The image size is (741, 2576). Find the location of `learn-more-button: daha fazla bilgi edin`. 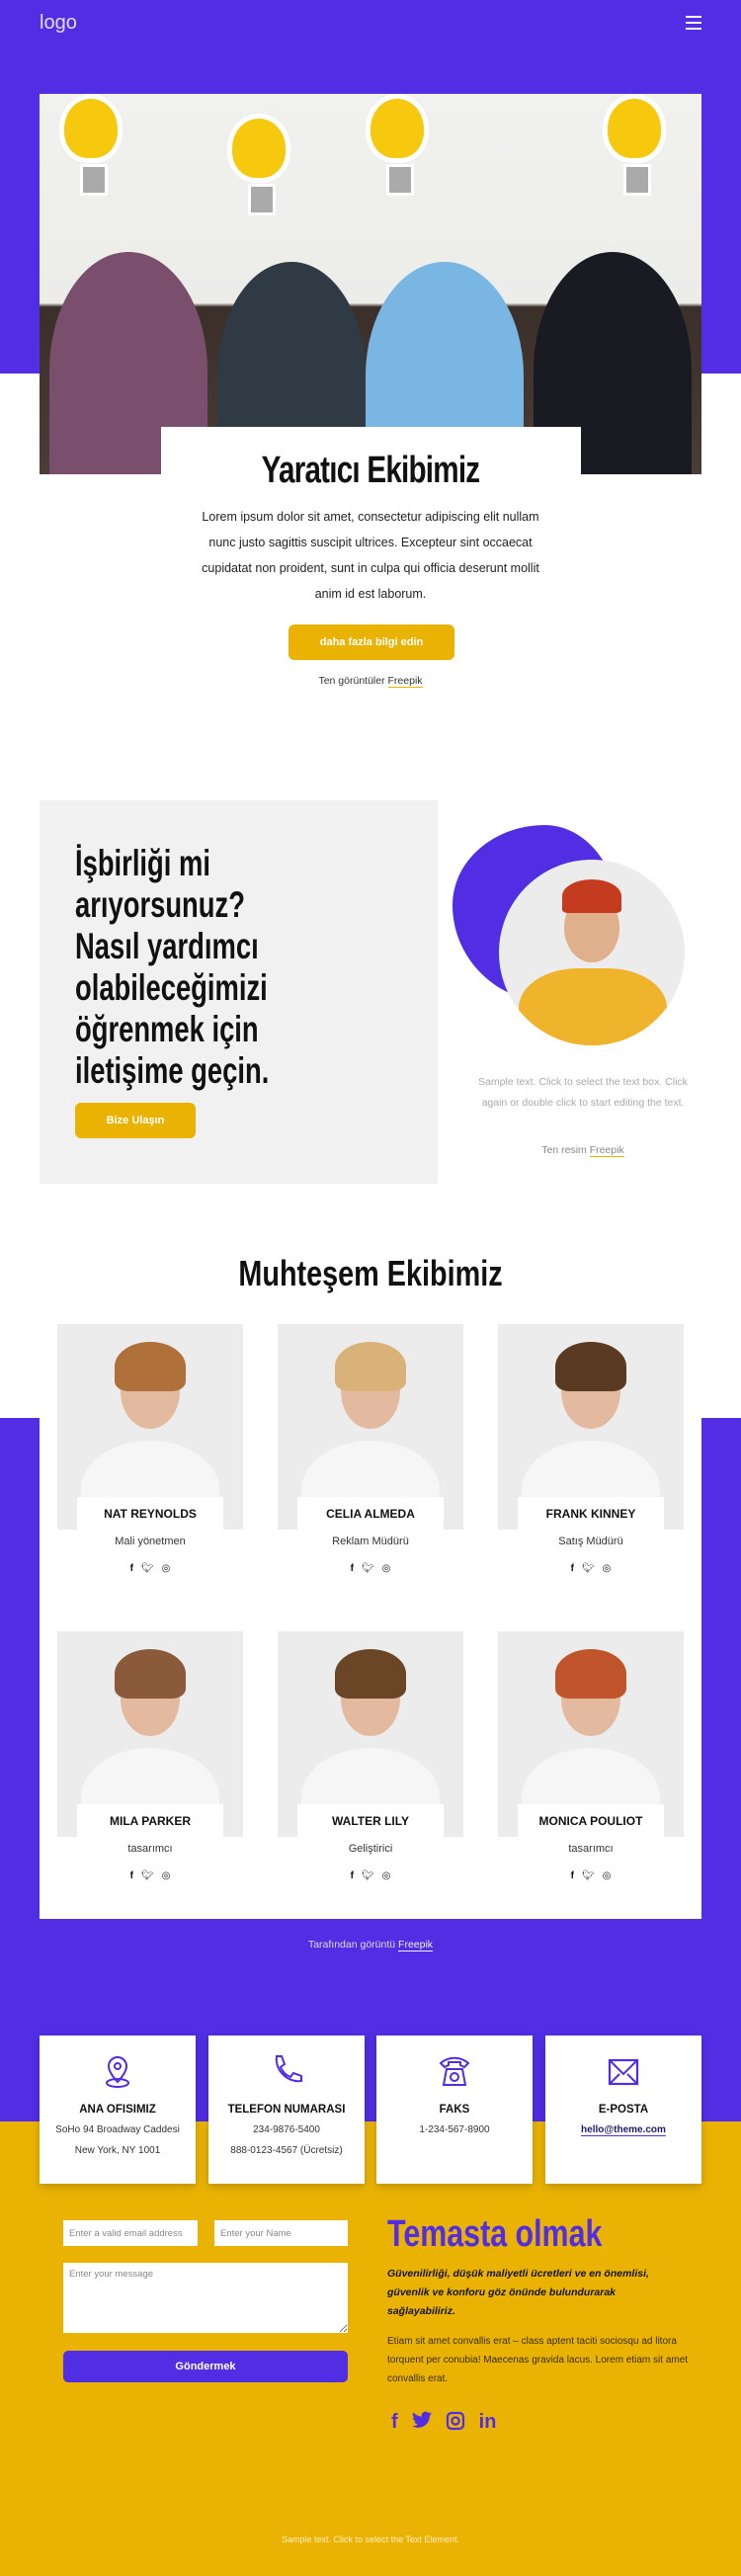

learn-more-button: daha fazla bilgi edin is located at coordinates (371, 642).